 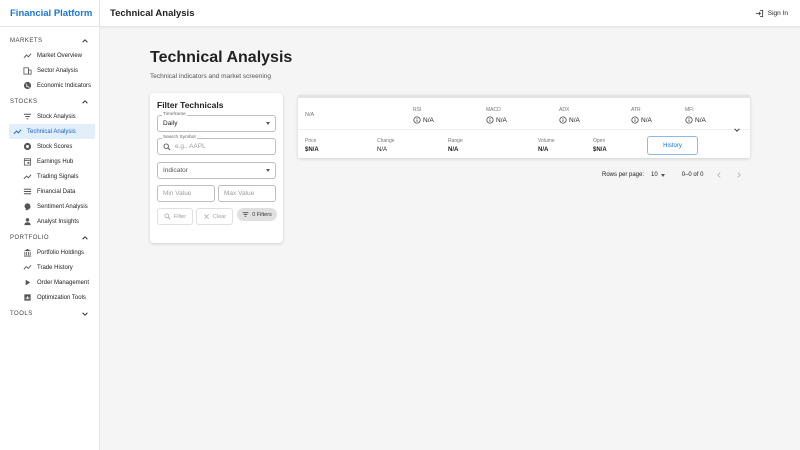 I want to click on section-label: PORTFOLIO, so click(x=30, y=237).